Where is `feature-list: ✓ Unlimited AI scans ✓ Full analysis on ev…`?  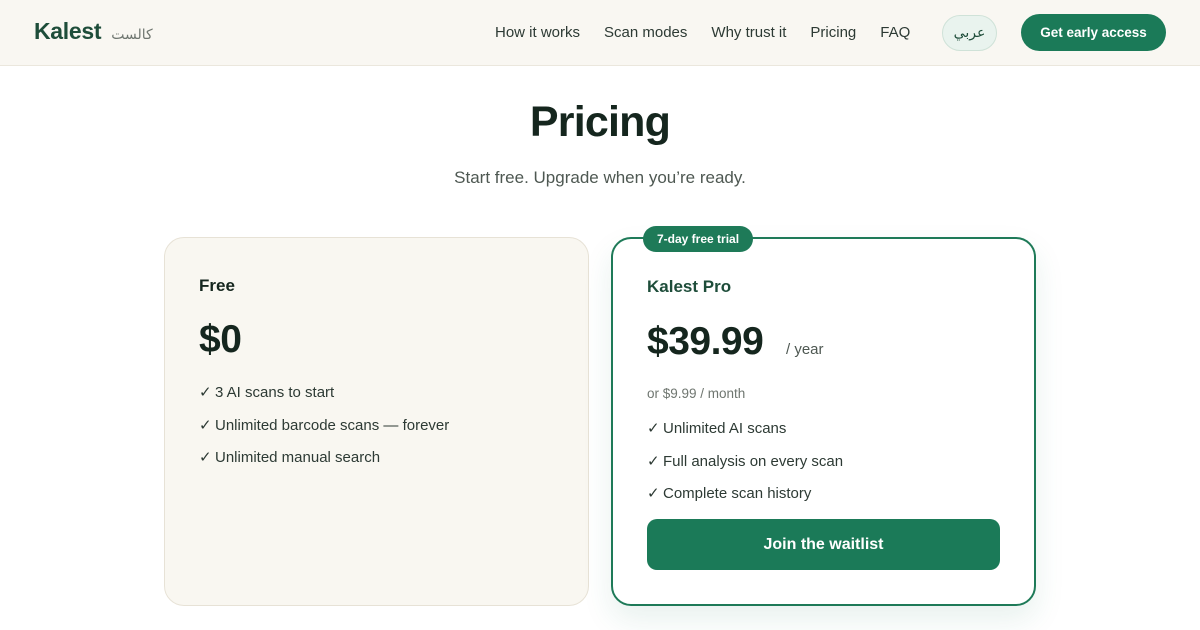
feature-list: ✓ Unlimited AI scans ✓ Full analysis on ev… is located at coordinates (745, 469).